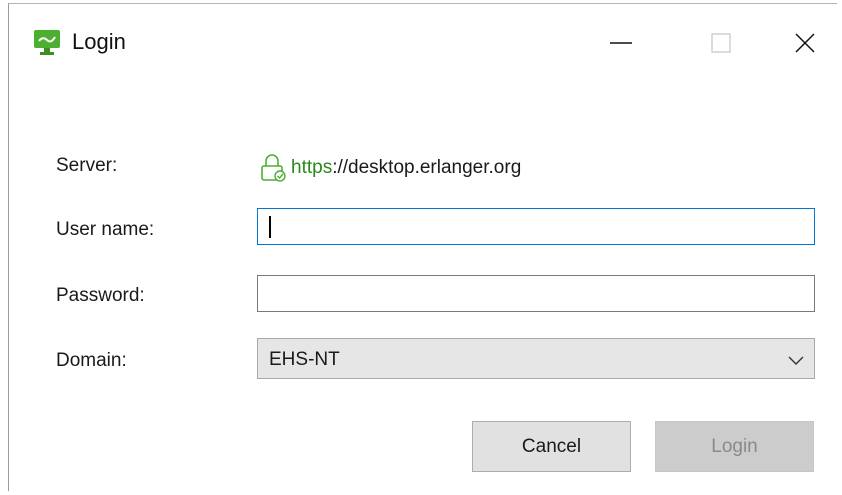 The height and width of the screenshot is (495, 842). Describe the element at coordinates (273, 169) in the screenshot. I see `secure-lock-icon` at that location.